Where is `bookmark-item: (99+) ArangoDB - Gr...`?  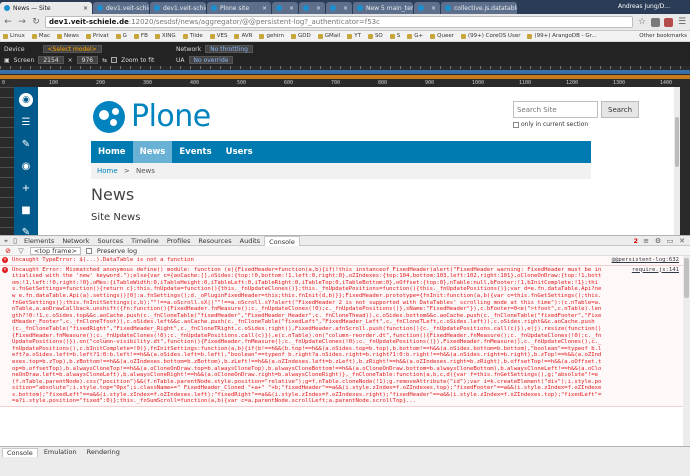
bookmark-item: (99+) ArangoDB - Gr... is located at coordinates (562, 36).